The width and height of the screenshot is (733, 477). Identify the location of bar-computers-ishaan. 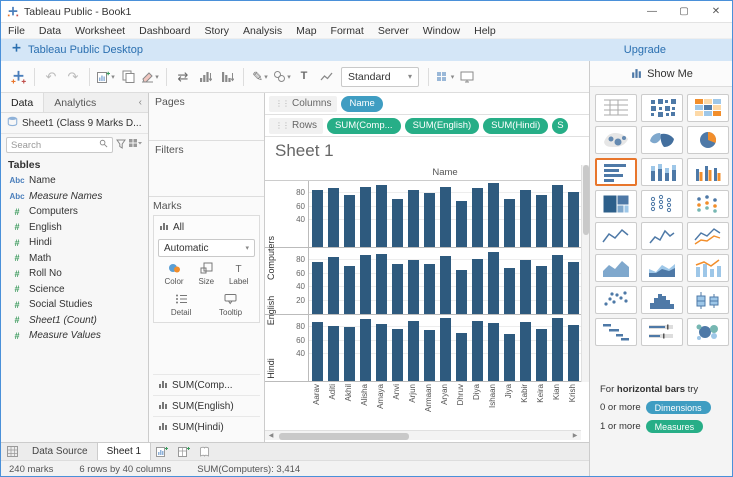
(493, 215).